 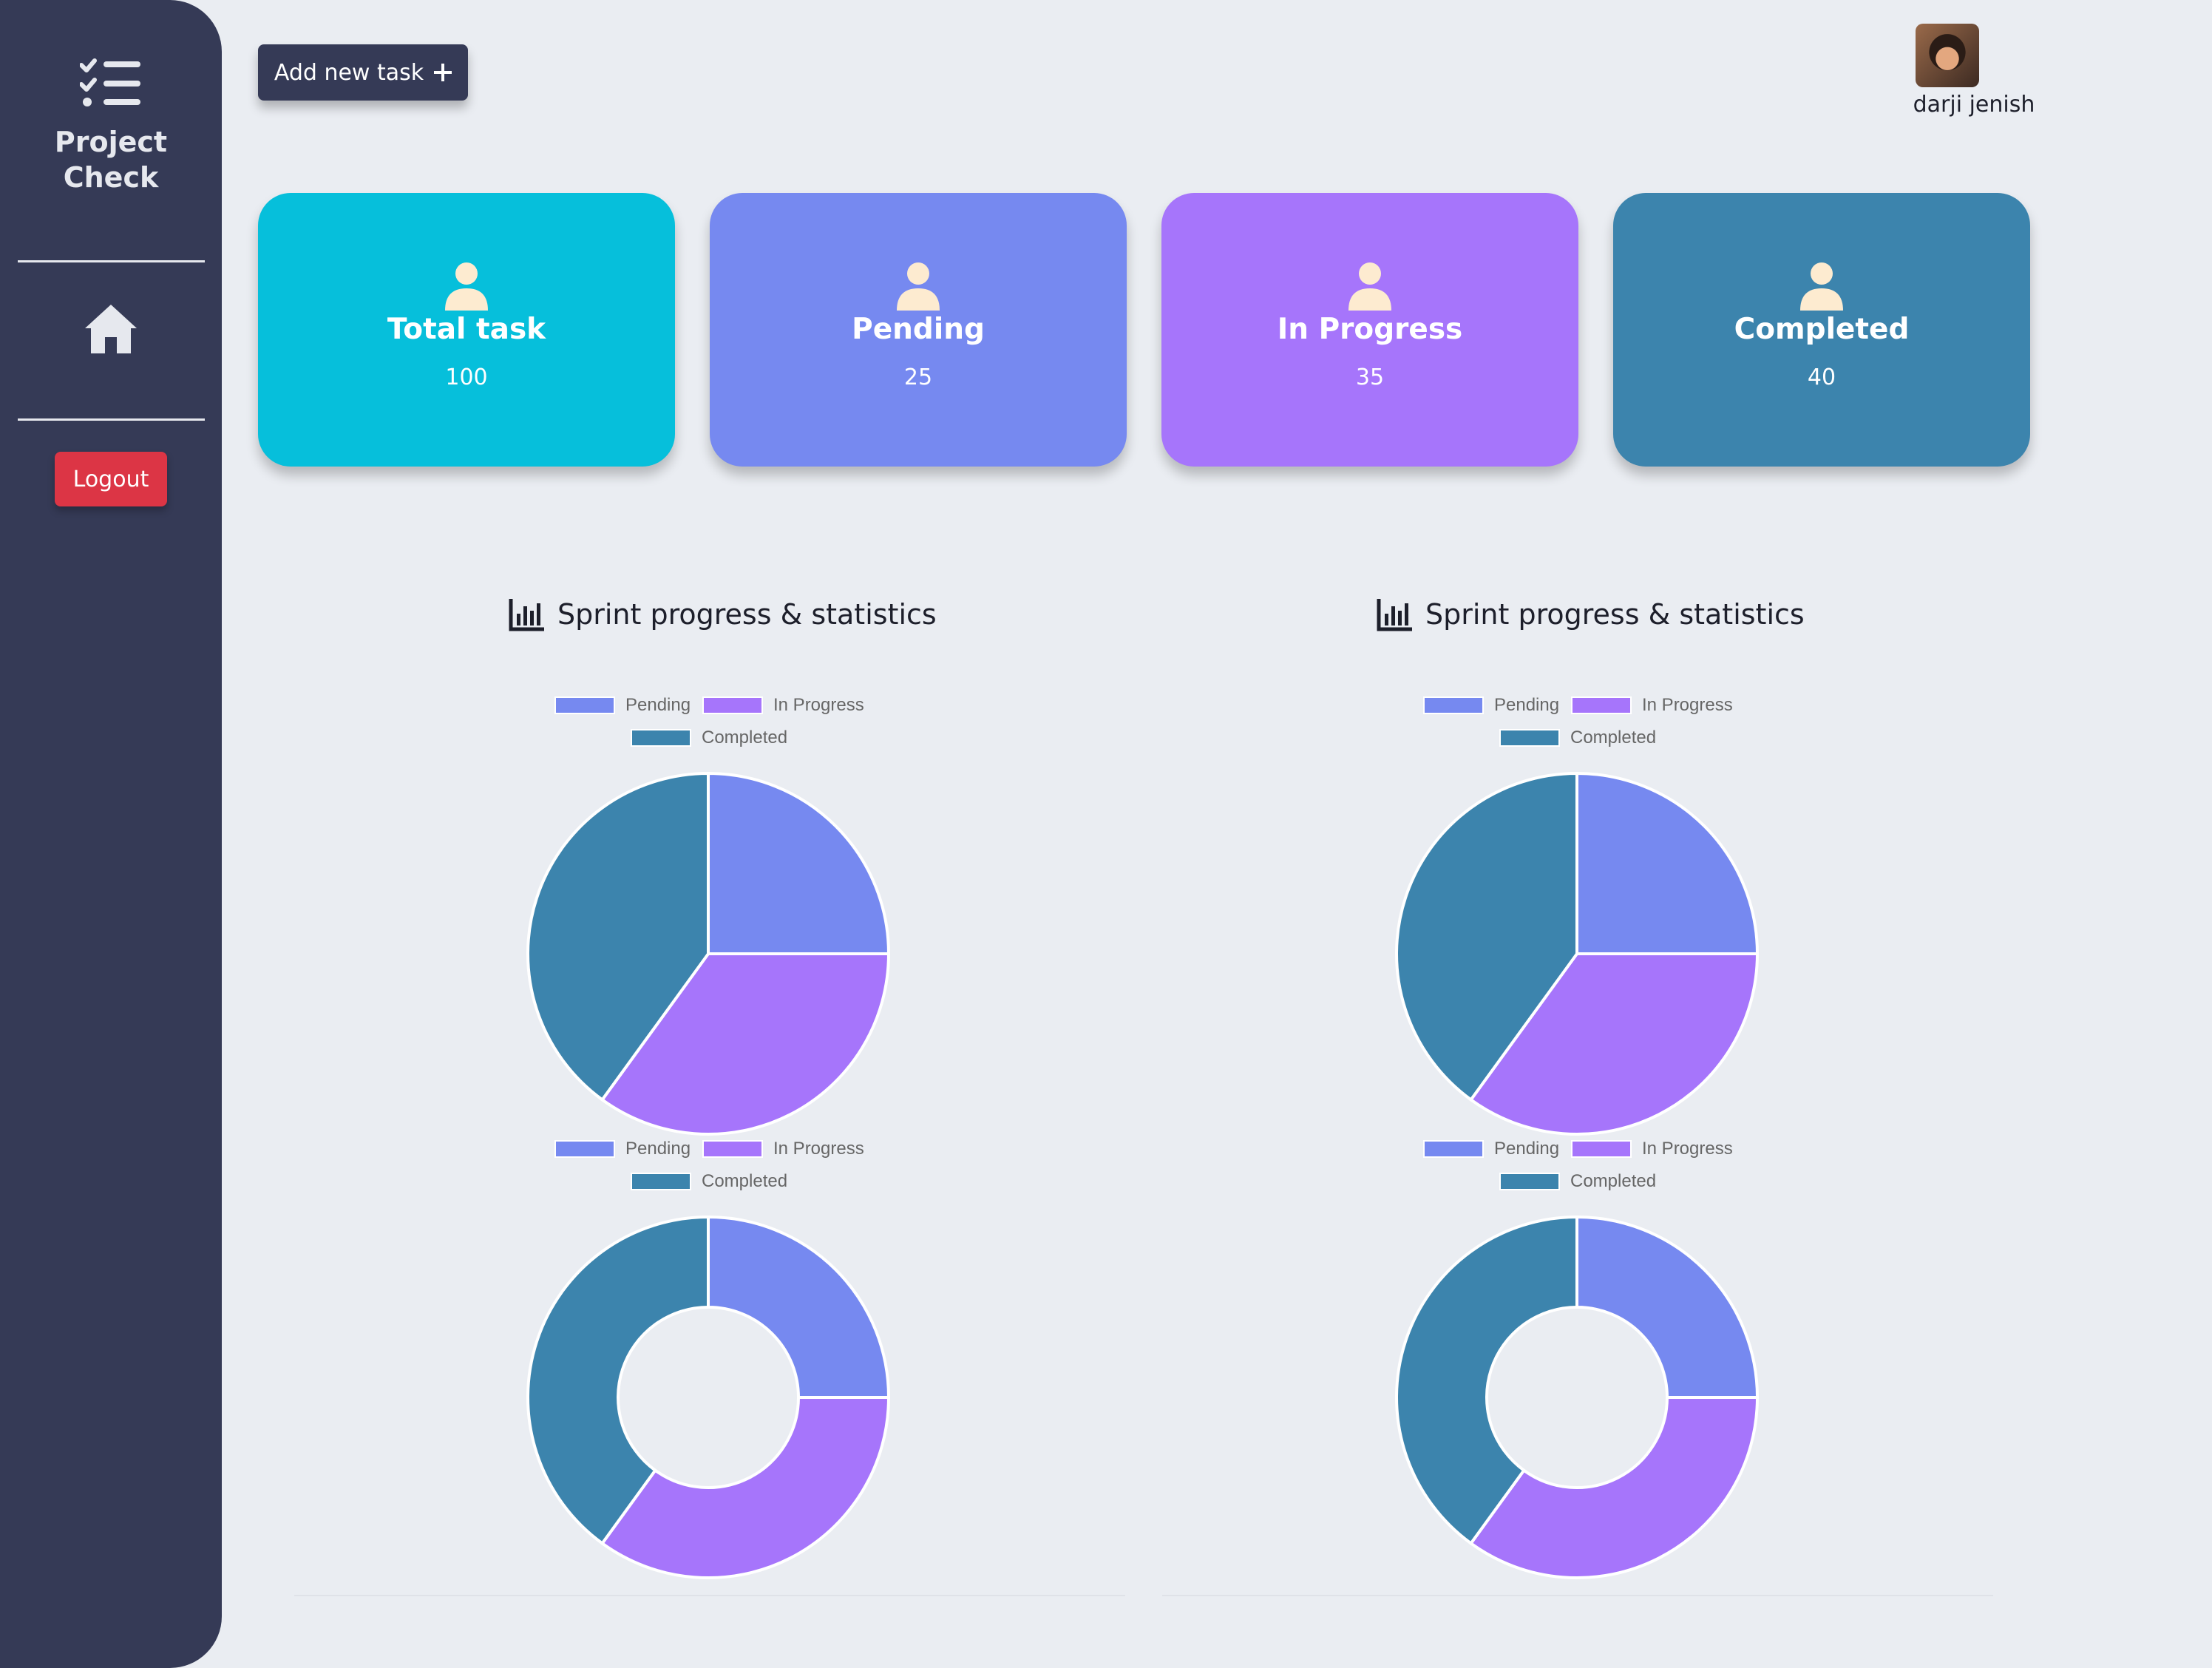 I want to click on add-task-label: Add new task, so click(x=349, y=73).